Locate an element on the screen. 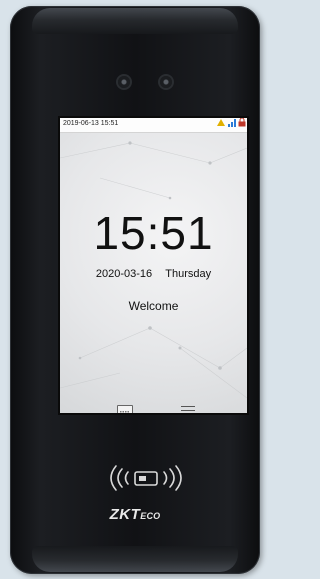 The height and width of the screenshot is (579, 320). logo-main: ZKT is located at coordinates (125, 514).